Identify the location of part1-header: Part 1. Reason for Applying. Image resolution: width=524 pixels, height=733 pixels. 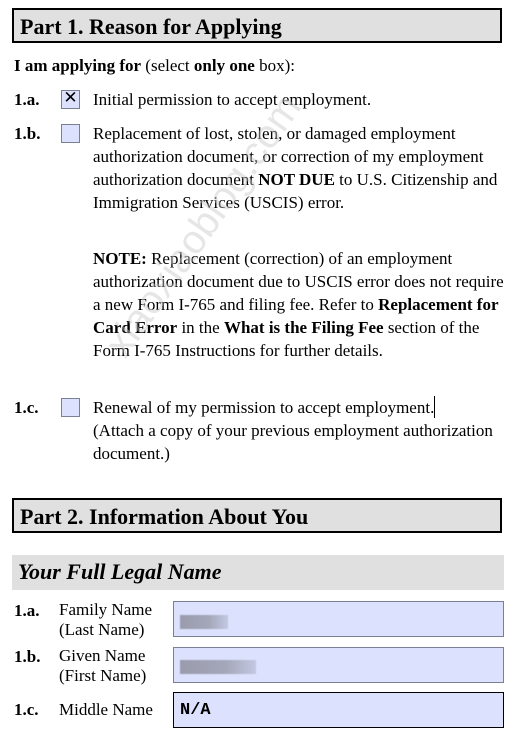
(257, 25).